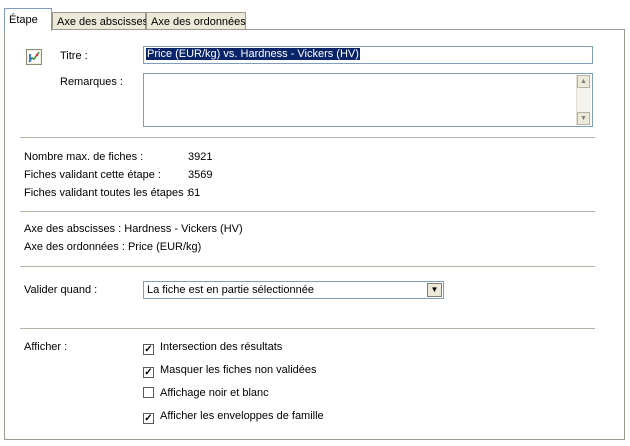  I want to click on tab-etape: Étape, so click(28, 19).